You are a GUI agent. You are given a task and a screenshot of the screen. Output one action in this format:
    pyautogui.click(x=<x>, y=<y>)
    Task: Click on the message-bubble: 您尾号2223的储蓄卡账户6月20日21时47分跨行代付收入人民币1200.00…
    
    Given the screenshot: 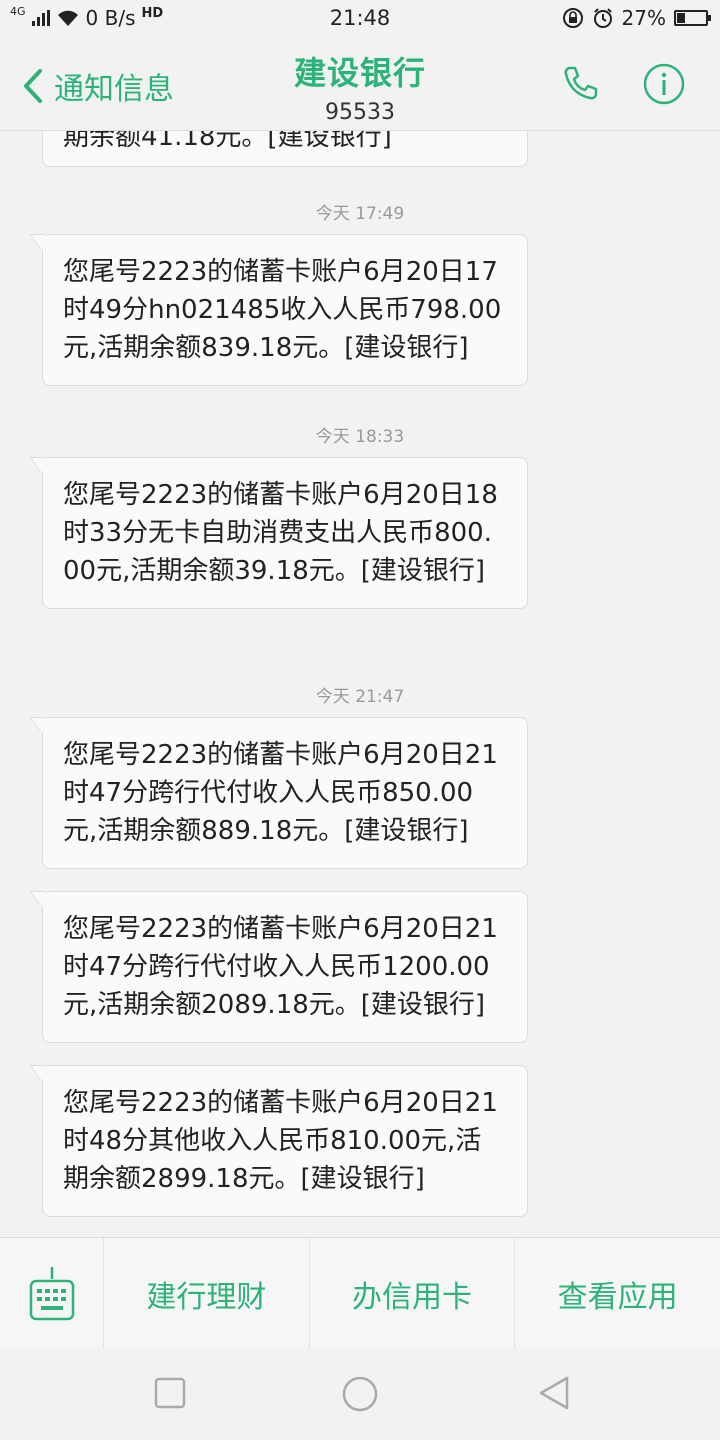 What is the action you would take?
    pyautogui.click(x=285, y=967)
    